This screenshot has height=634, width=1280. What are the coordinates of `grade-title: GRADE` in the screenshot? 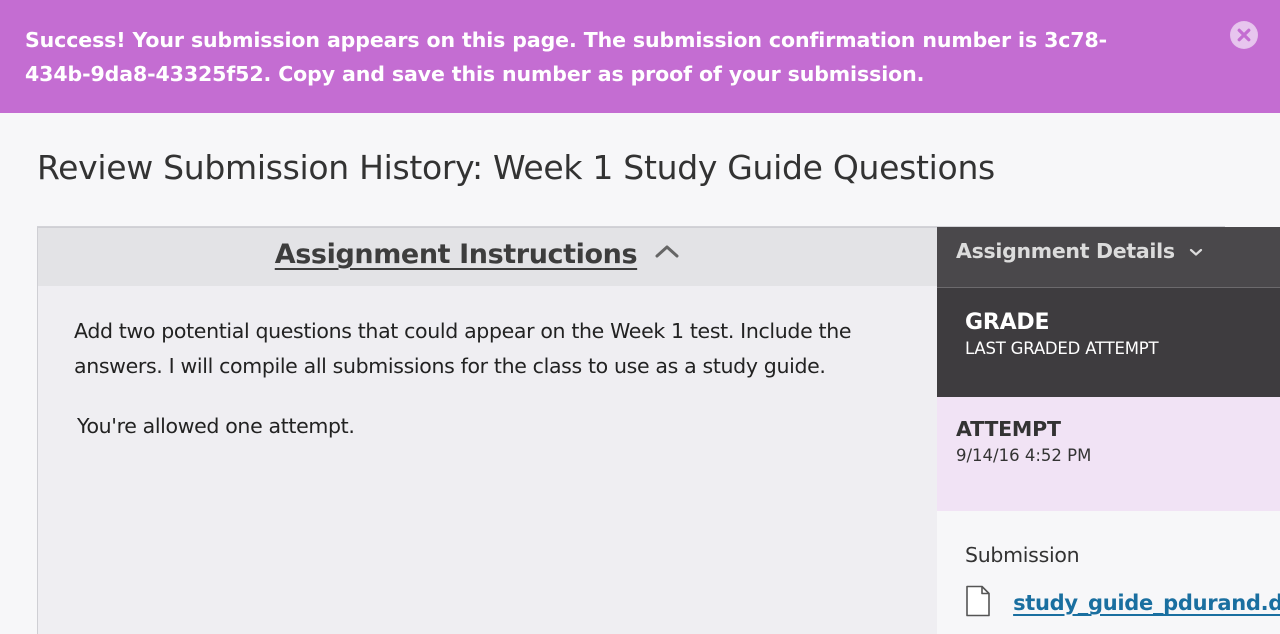 It's located at (1007, 322).